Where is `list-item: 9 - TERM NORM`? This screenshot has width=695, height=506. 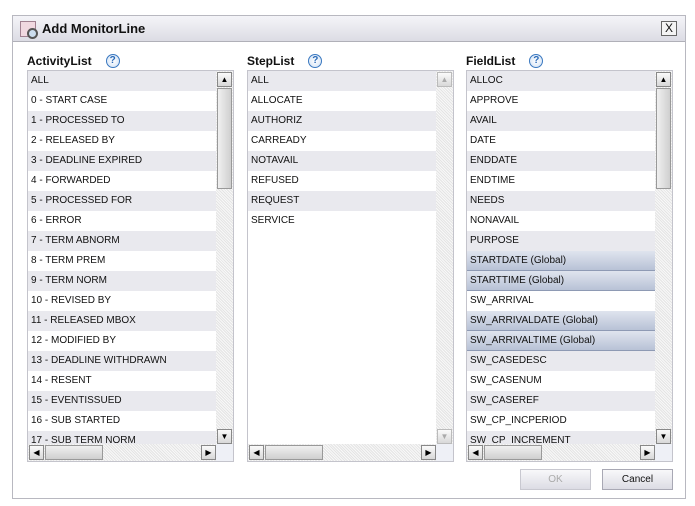 list-item: 9 - TERM NORM is located at coordinates (122, 281).